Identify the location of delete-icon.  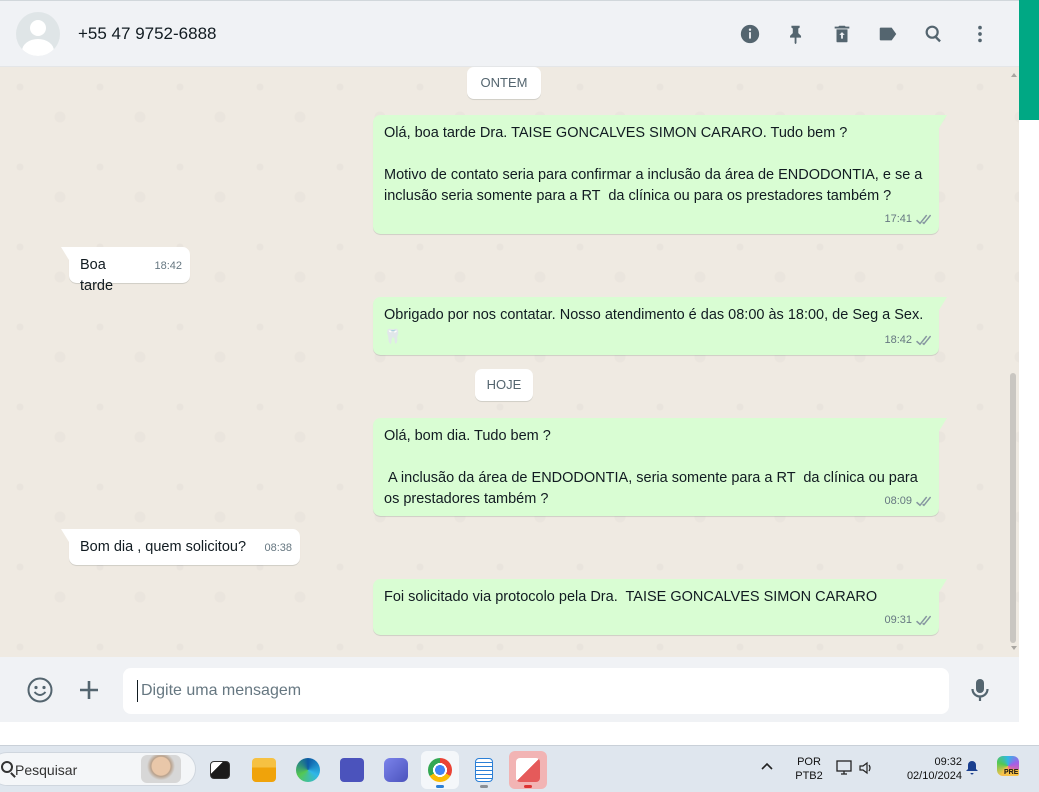
(842, 34).